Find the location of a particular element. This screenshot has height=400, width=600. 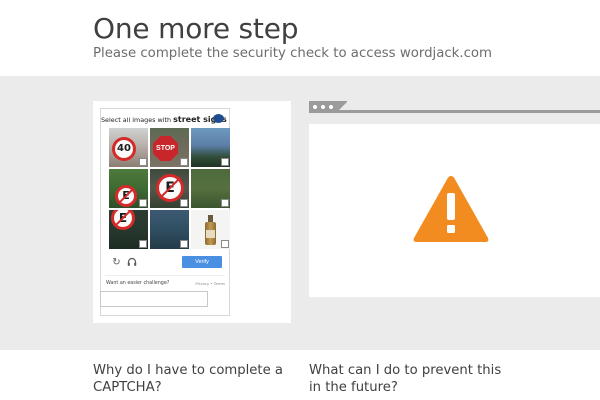

street-sign-example-icon is located at coordinates (218, 118).